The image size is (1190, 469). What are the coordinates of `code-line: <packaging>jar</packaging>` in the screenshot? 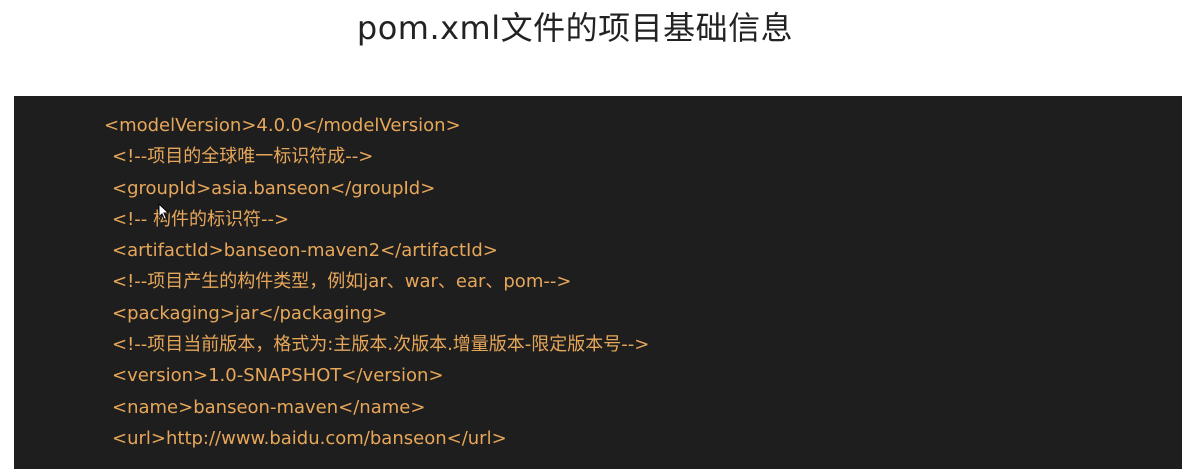 It's located at (250, 313).